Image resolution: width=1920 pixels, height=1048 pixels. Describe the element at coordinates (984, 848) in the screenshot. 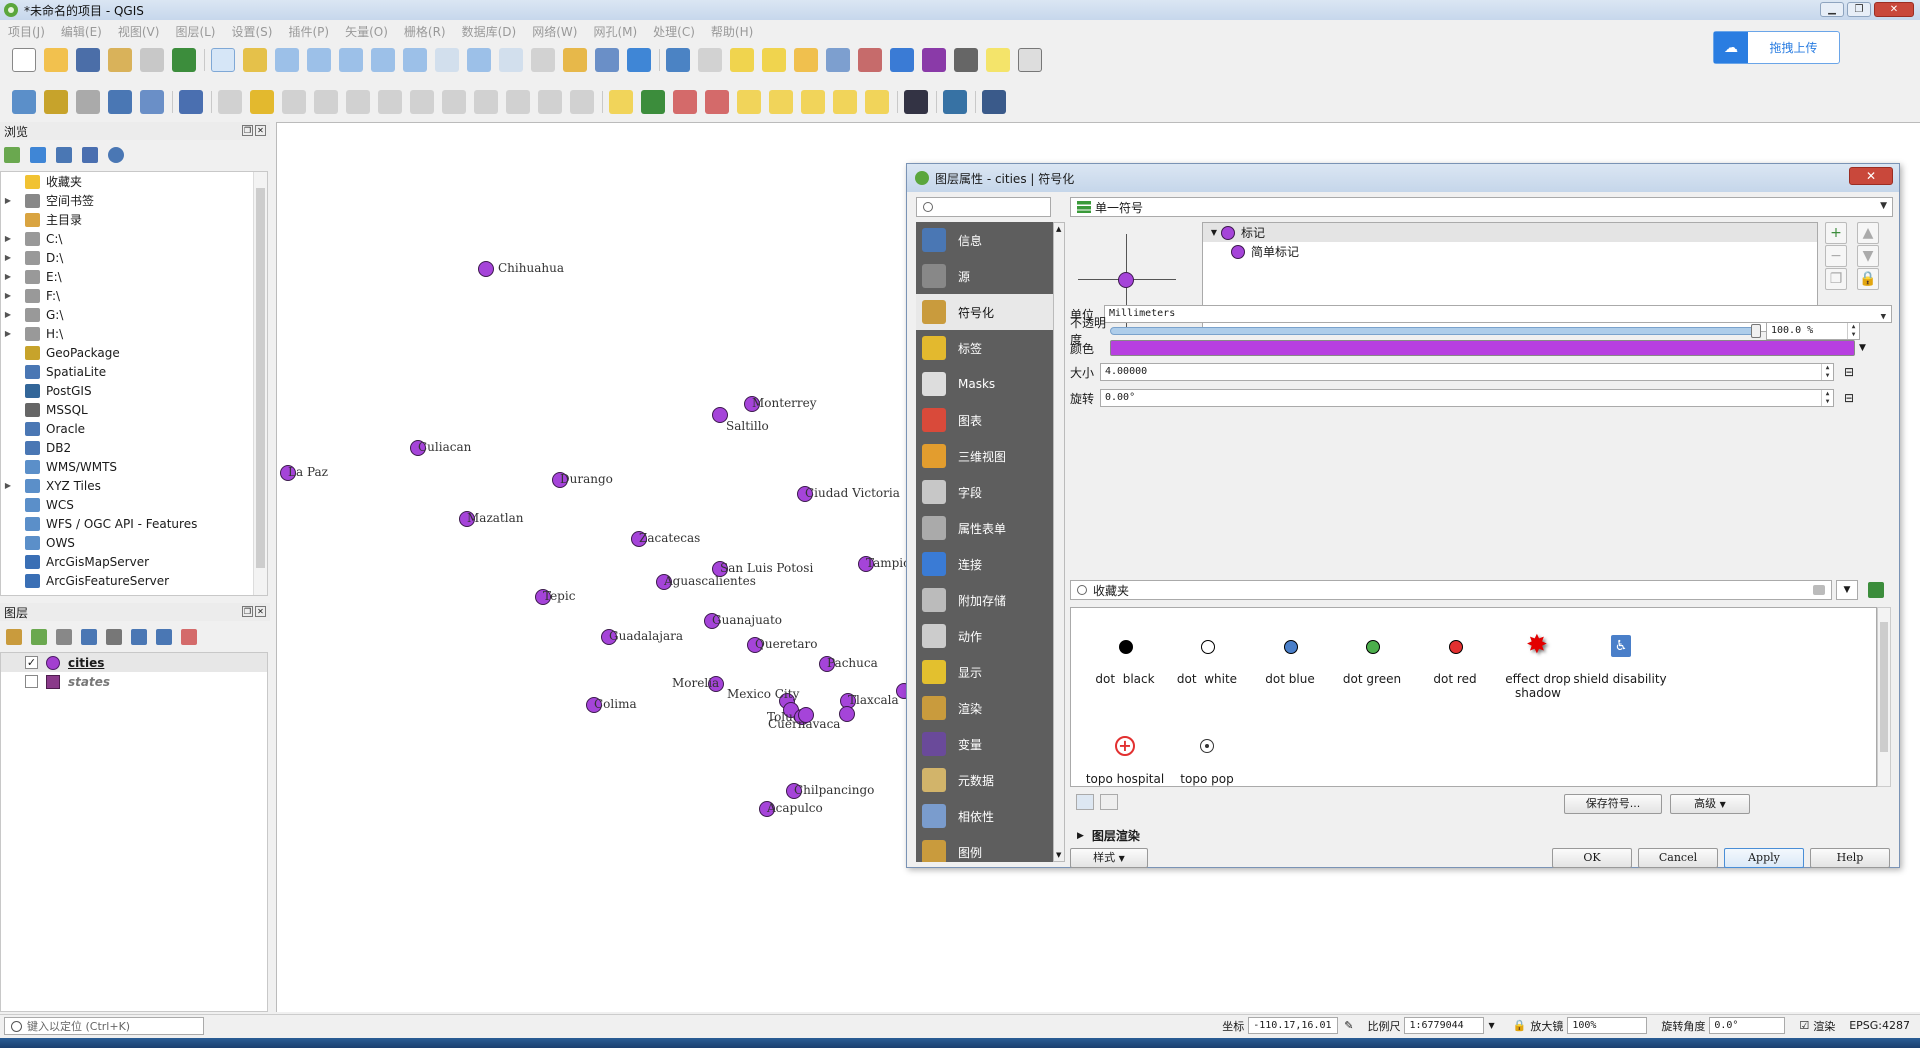

I see `sidebar-item-legend: 图例` at that location.